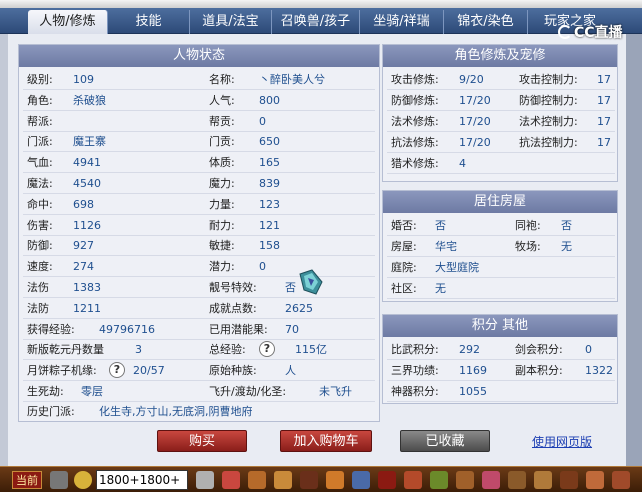 The height and width of the screenshot is (492, 642). What do you see at coordinates (87, 183) in the screenshot?
I see `stat-value: 4540` at bounding box center [87, 183].